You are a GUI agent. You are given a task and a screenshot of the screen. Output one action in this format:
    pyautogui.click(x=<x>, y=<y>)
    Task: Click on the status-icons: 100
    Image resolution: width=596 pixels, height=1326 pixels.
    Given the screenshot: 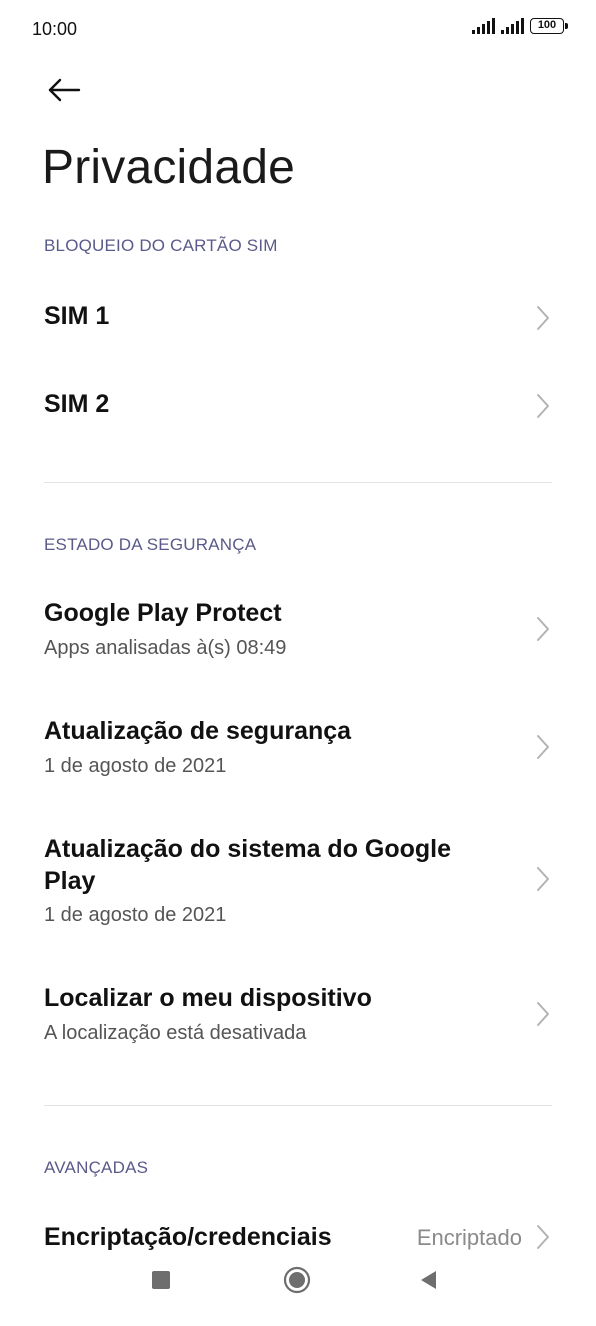 What is the action you would take?
    pyautogui.click(x=520, y=26)
    